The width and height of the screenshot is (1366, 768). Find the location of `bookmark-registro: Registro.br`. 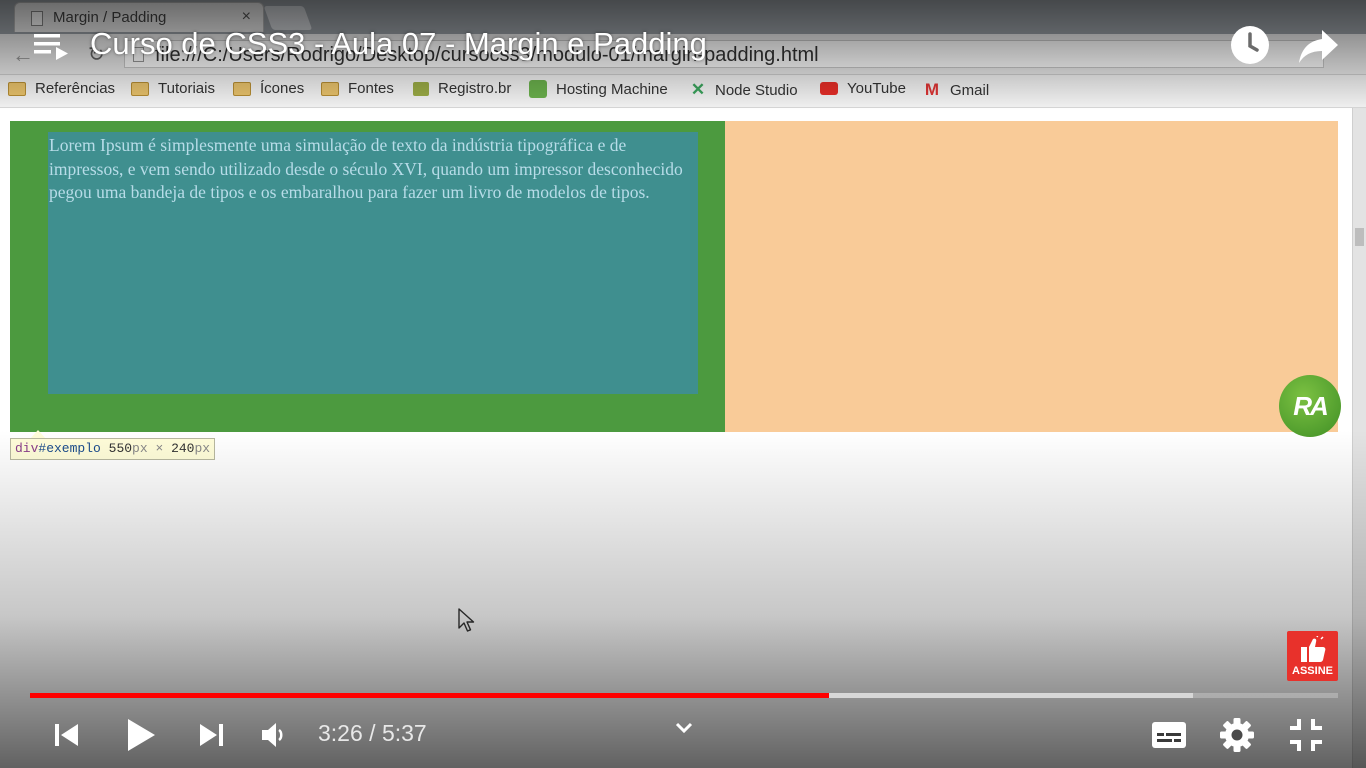

bookmark-registro: Registro.br is located at coordinates (462, 88).